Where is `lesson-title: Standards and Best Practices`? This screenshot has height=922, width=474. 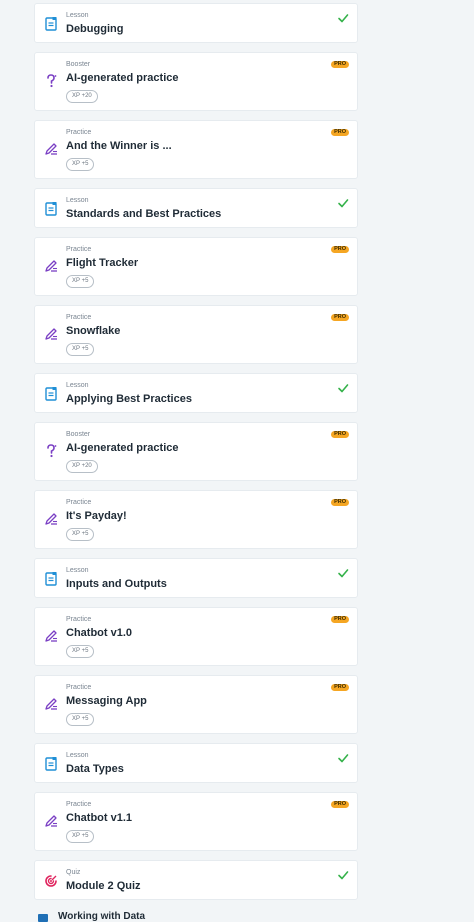 lesson-title: Standards and Best Practices is located at coordinates (144, 214).